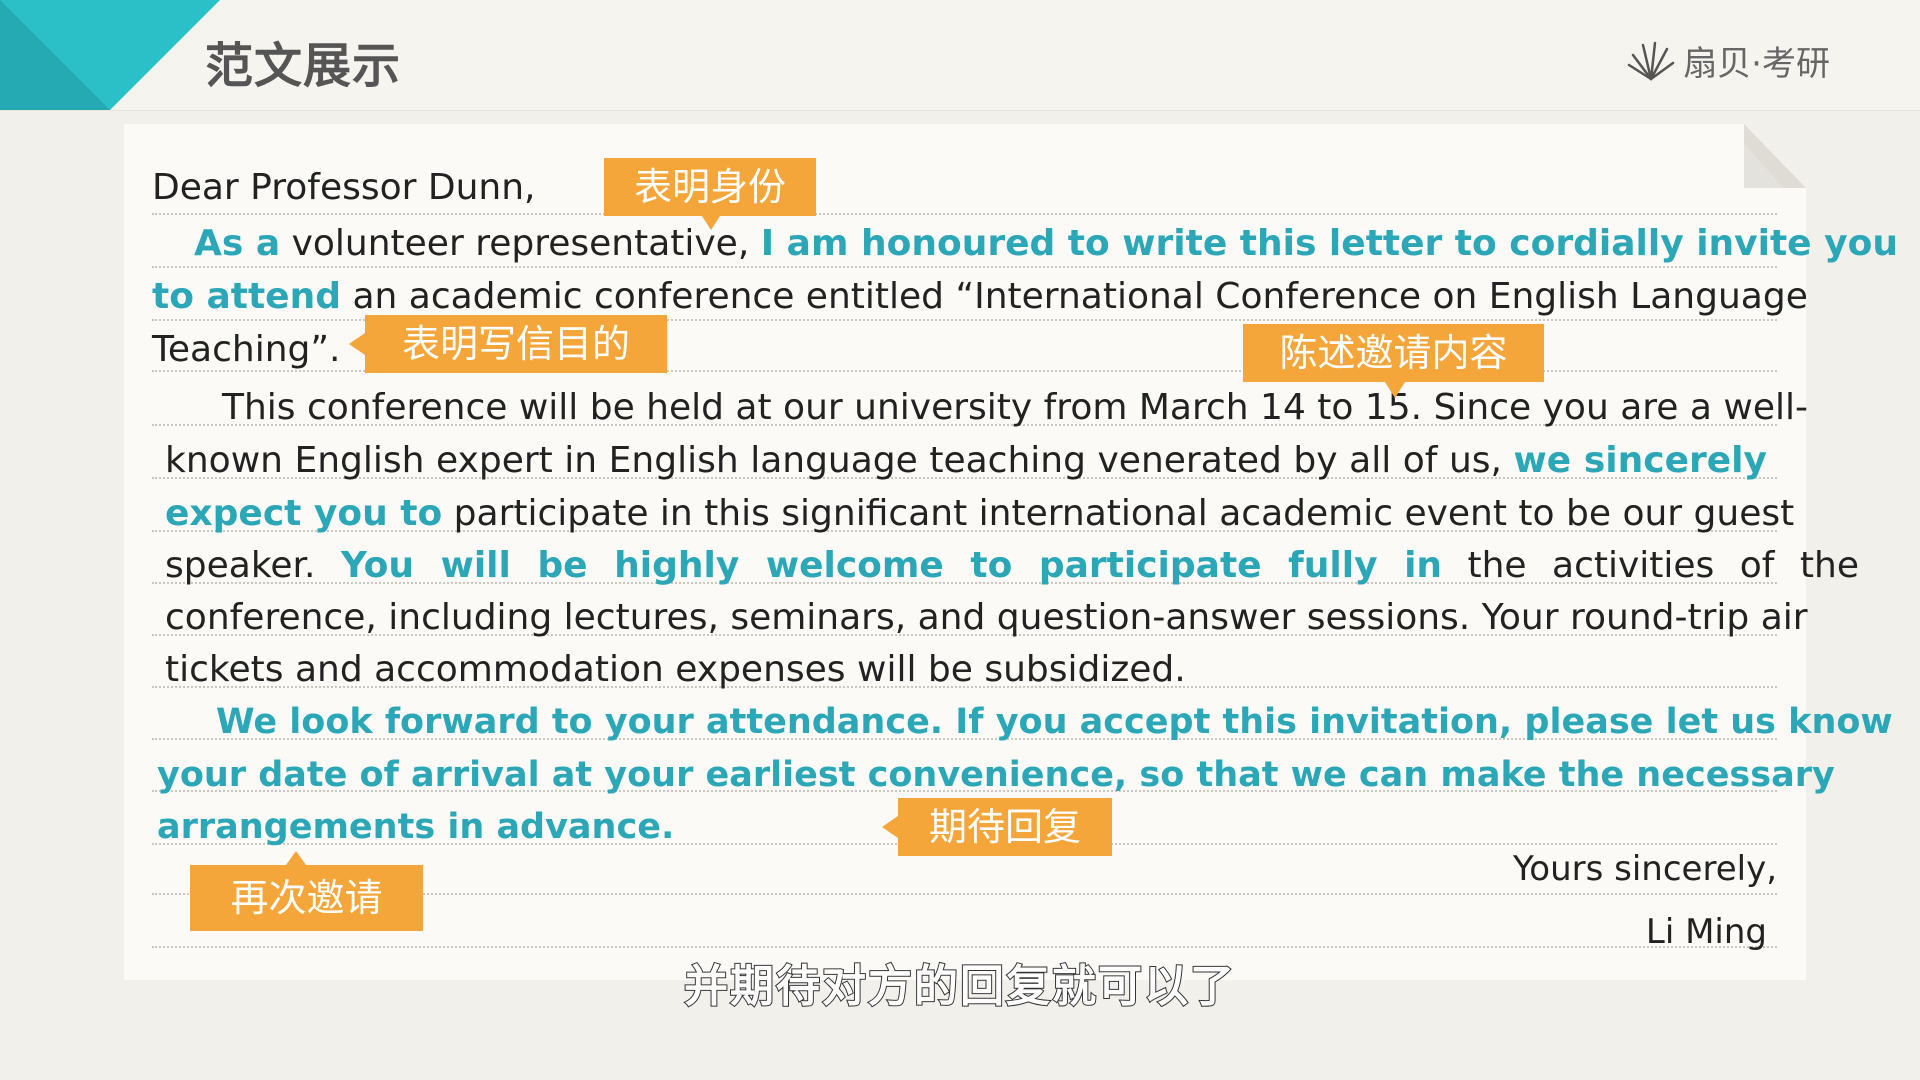  What do you see at coordinates (520, 243) in the screenshot?
I see `letter-text: volunteer representative,` at bounding box center [520, 243].